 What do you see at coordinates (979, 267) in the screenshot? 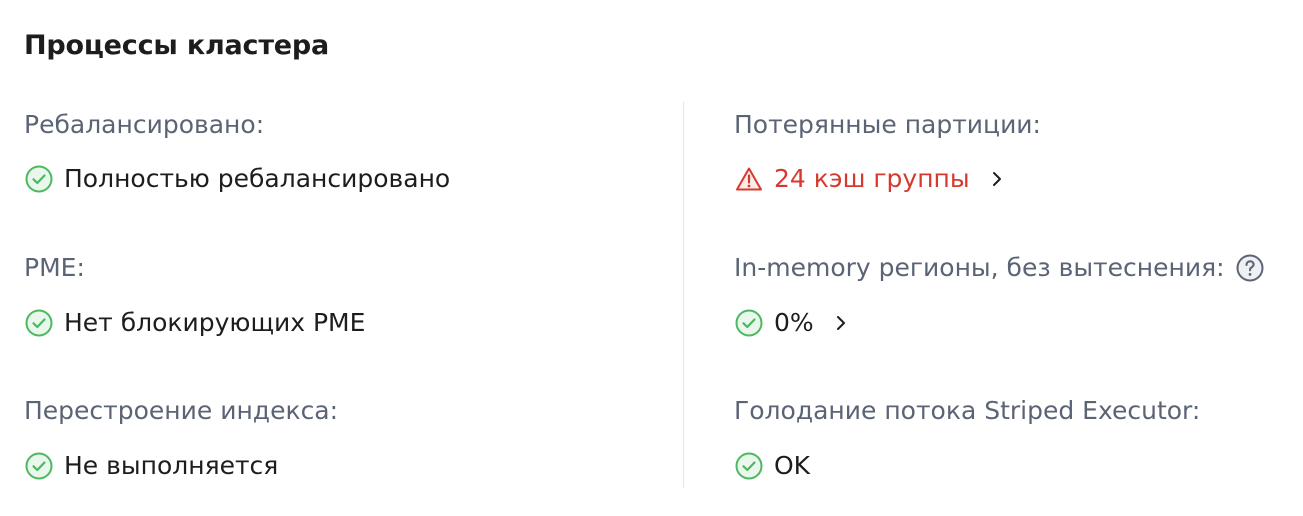
I see `inmemory-regions-label: In-memory регионы, без вытеснения:` at bounding box center [979, 267].